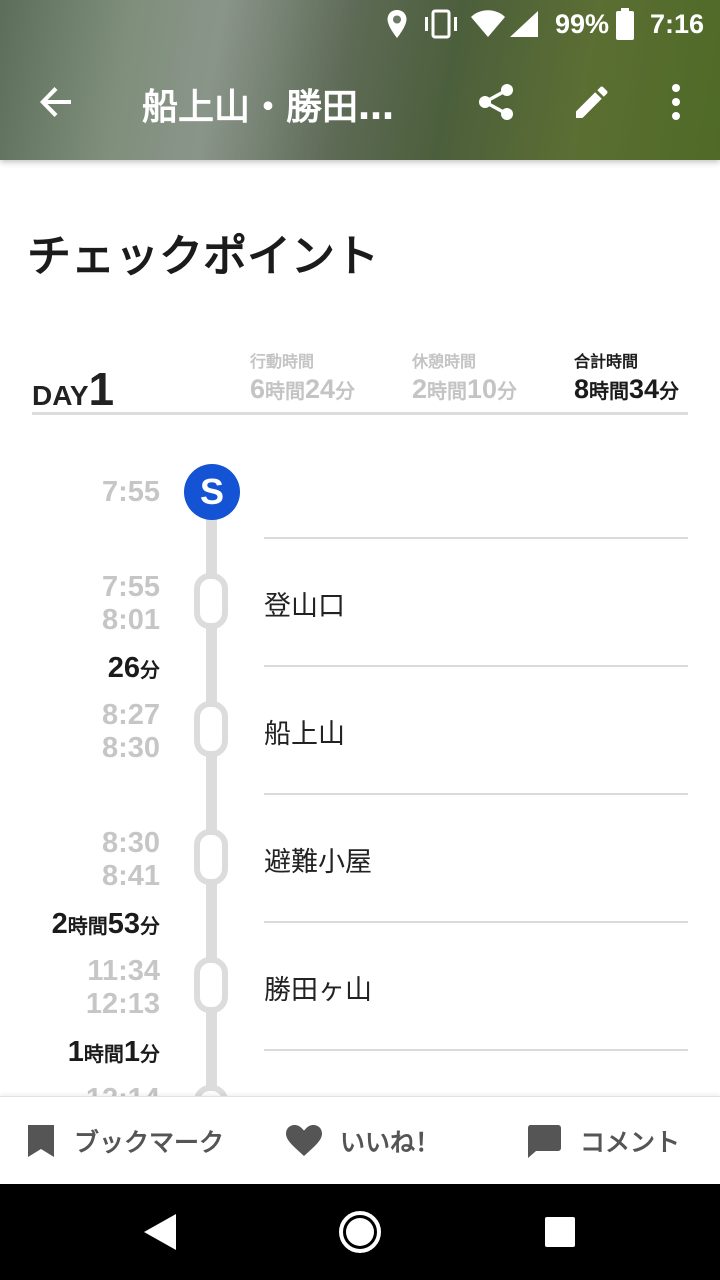 The image size is (720, 1280). I want to click on nav-back-button, so click(160, 1232).